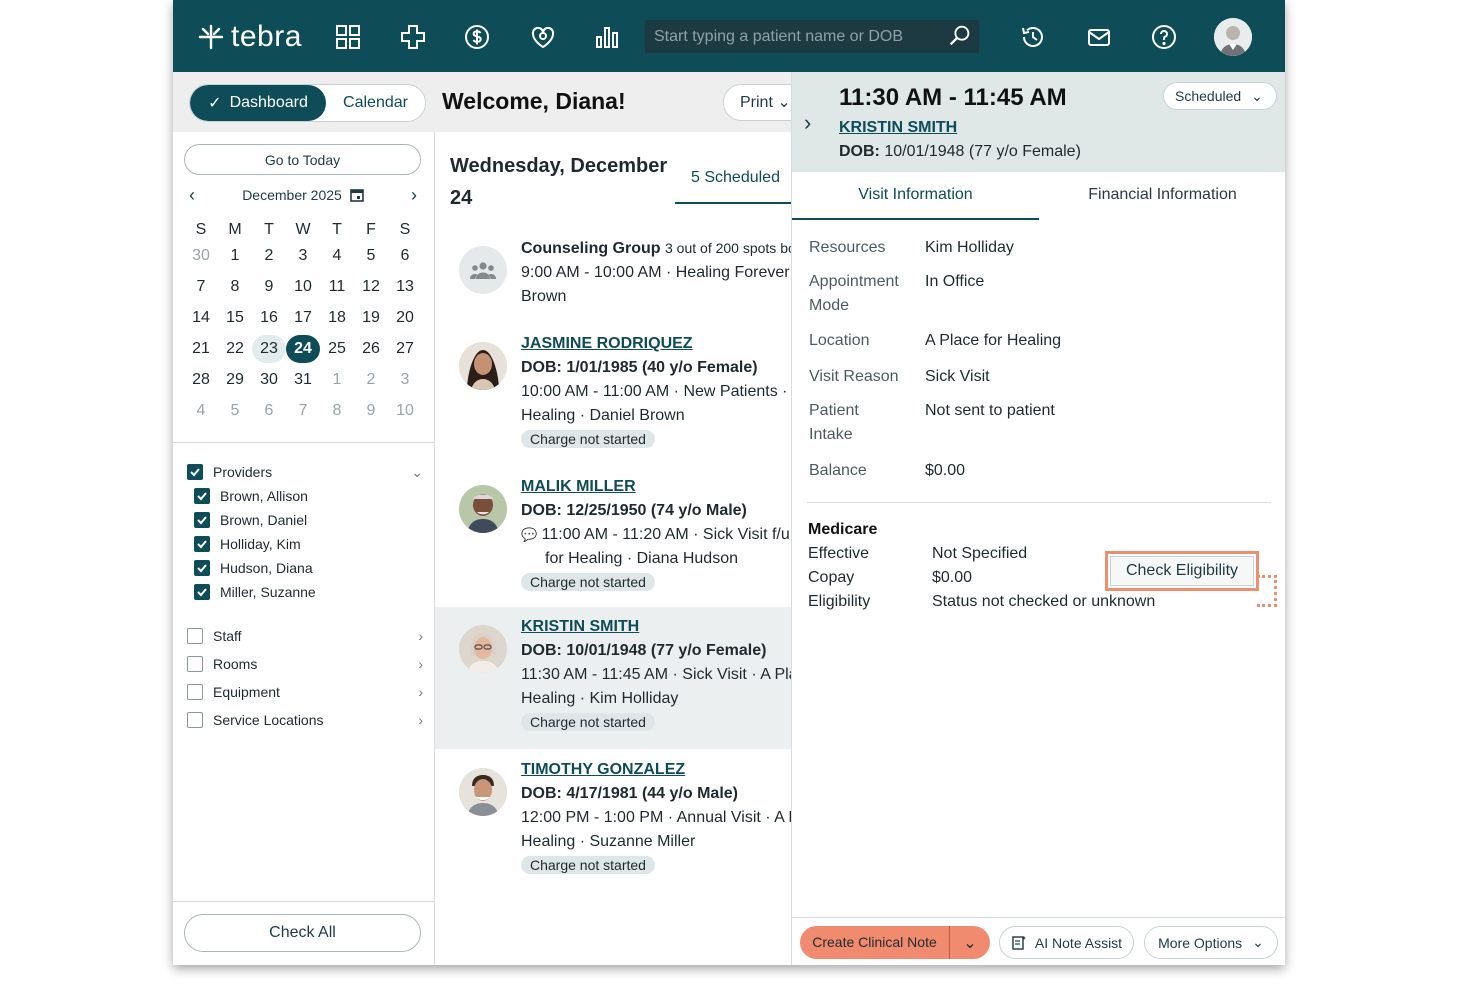  Describe the element at coordinates (195, 664) in the screenshot. I see `rooms-checkbox` at that location.